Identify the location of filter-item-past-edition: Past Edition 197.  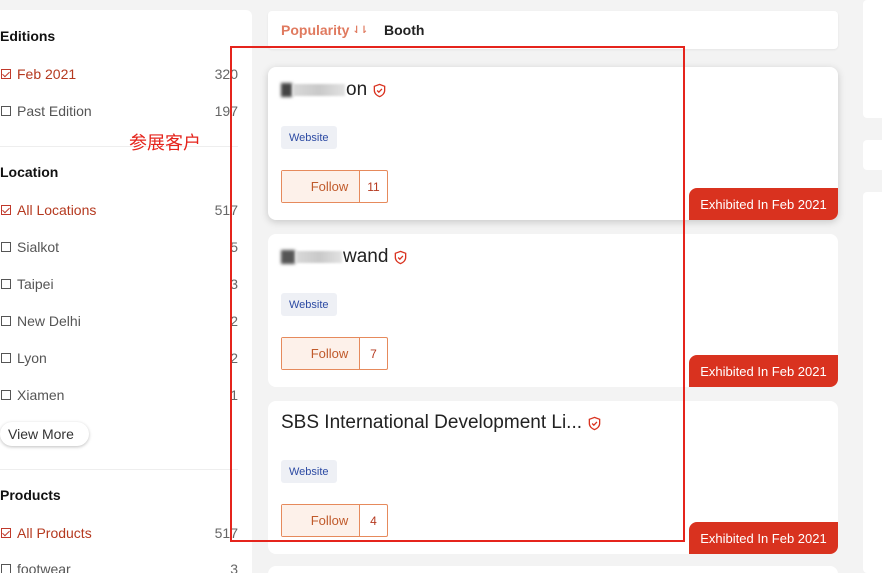
(119, 111).